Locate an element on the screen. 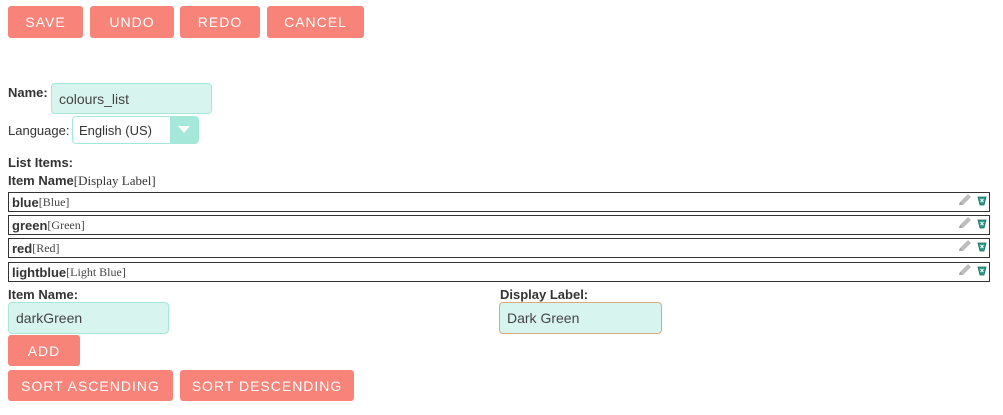 This screenshot has height=415, width=1003. name-value: colours_list is located at coordinates (94, 98).